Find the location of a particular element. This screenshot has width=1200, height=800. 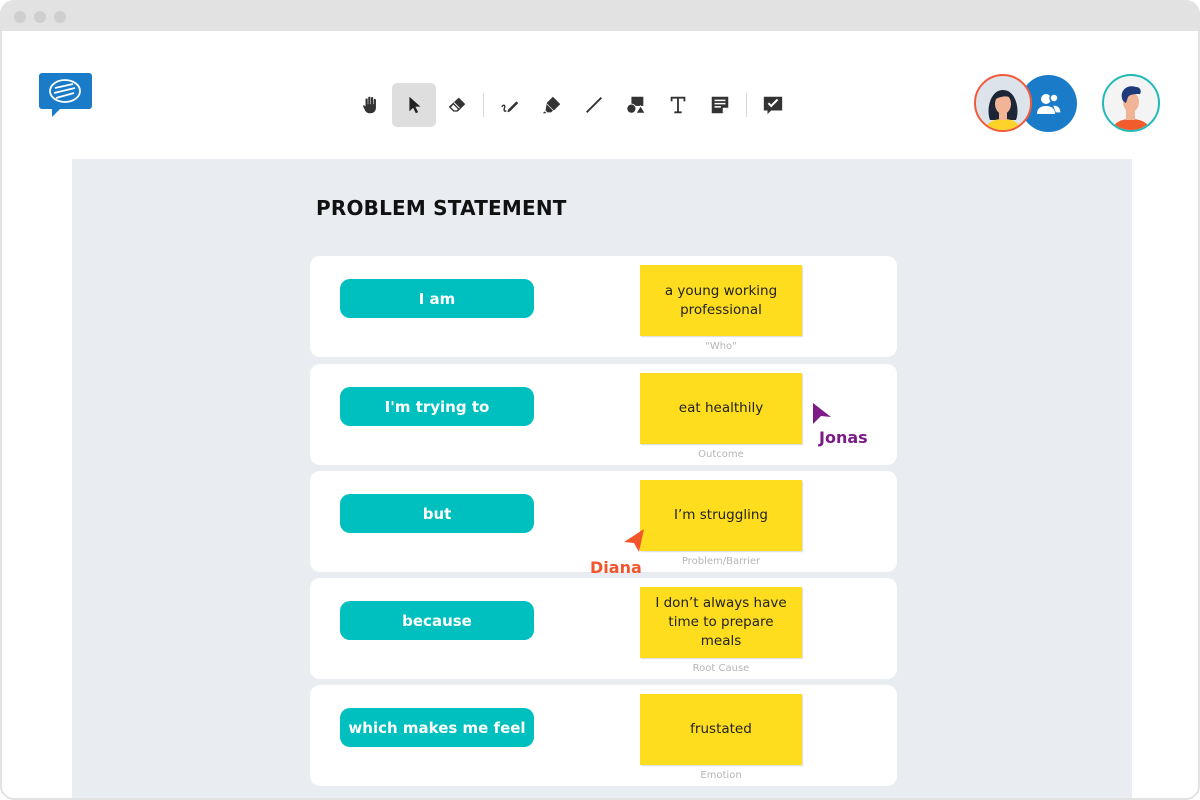

comment-check-icon is located at coordinates (773, 105).